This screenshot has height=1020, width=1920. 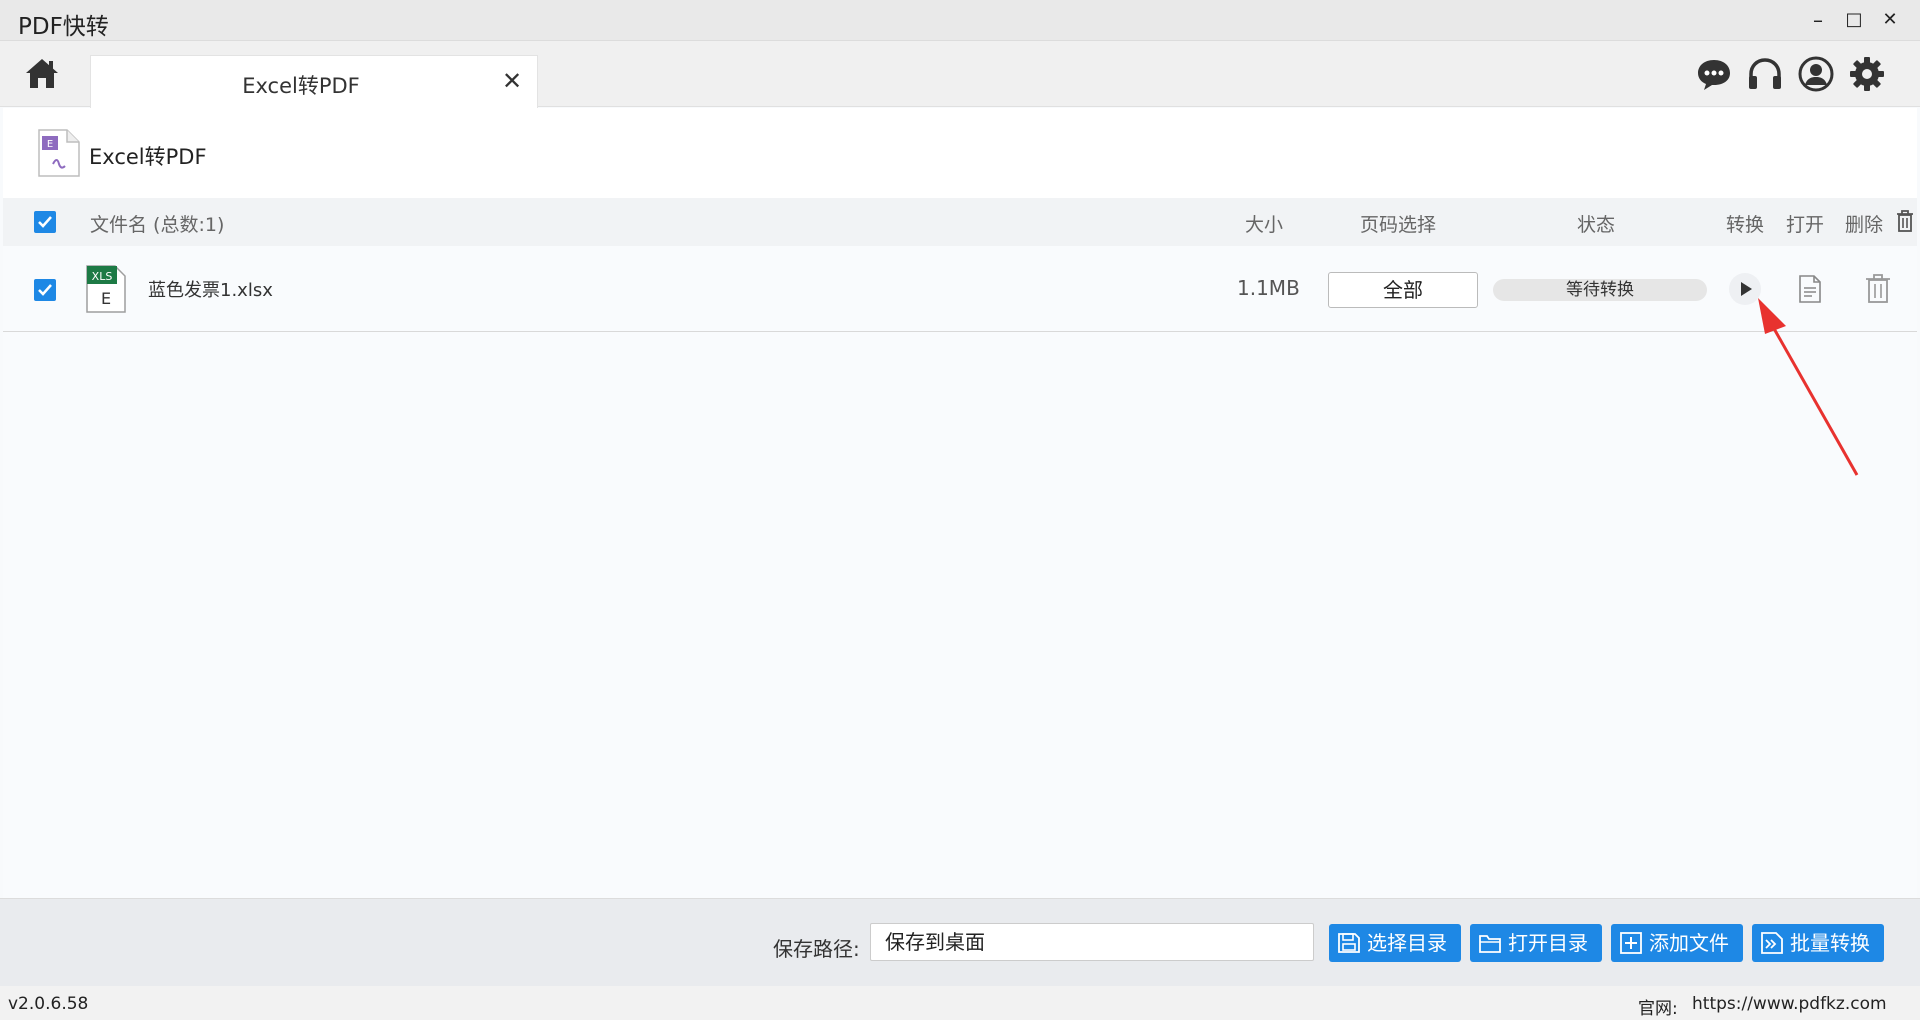 I want to click on bottom-bar: 保存路径: 保存到桌面 选择目录 打开目录 添加文件 批量转换, so click(x=960, y=942).